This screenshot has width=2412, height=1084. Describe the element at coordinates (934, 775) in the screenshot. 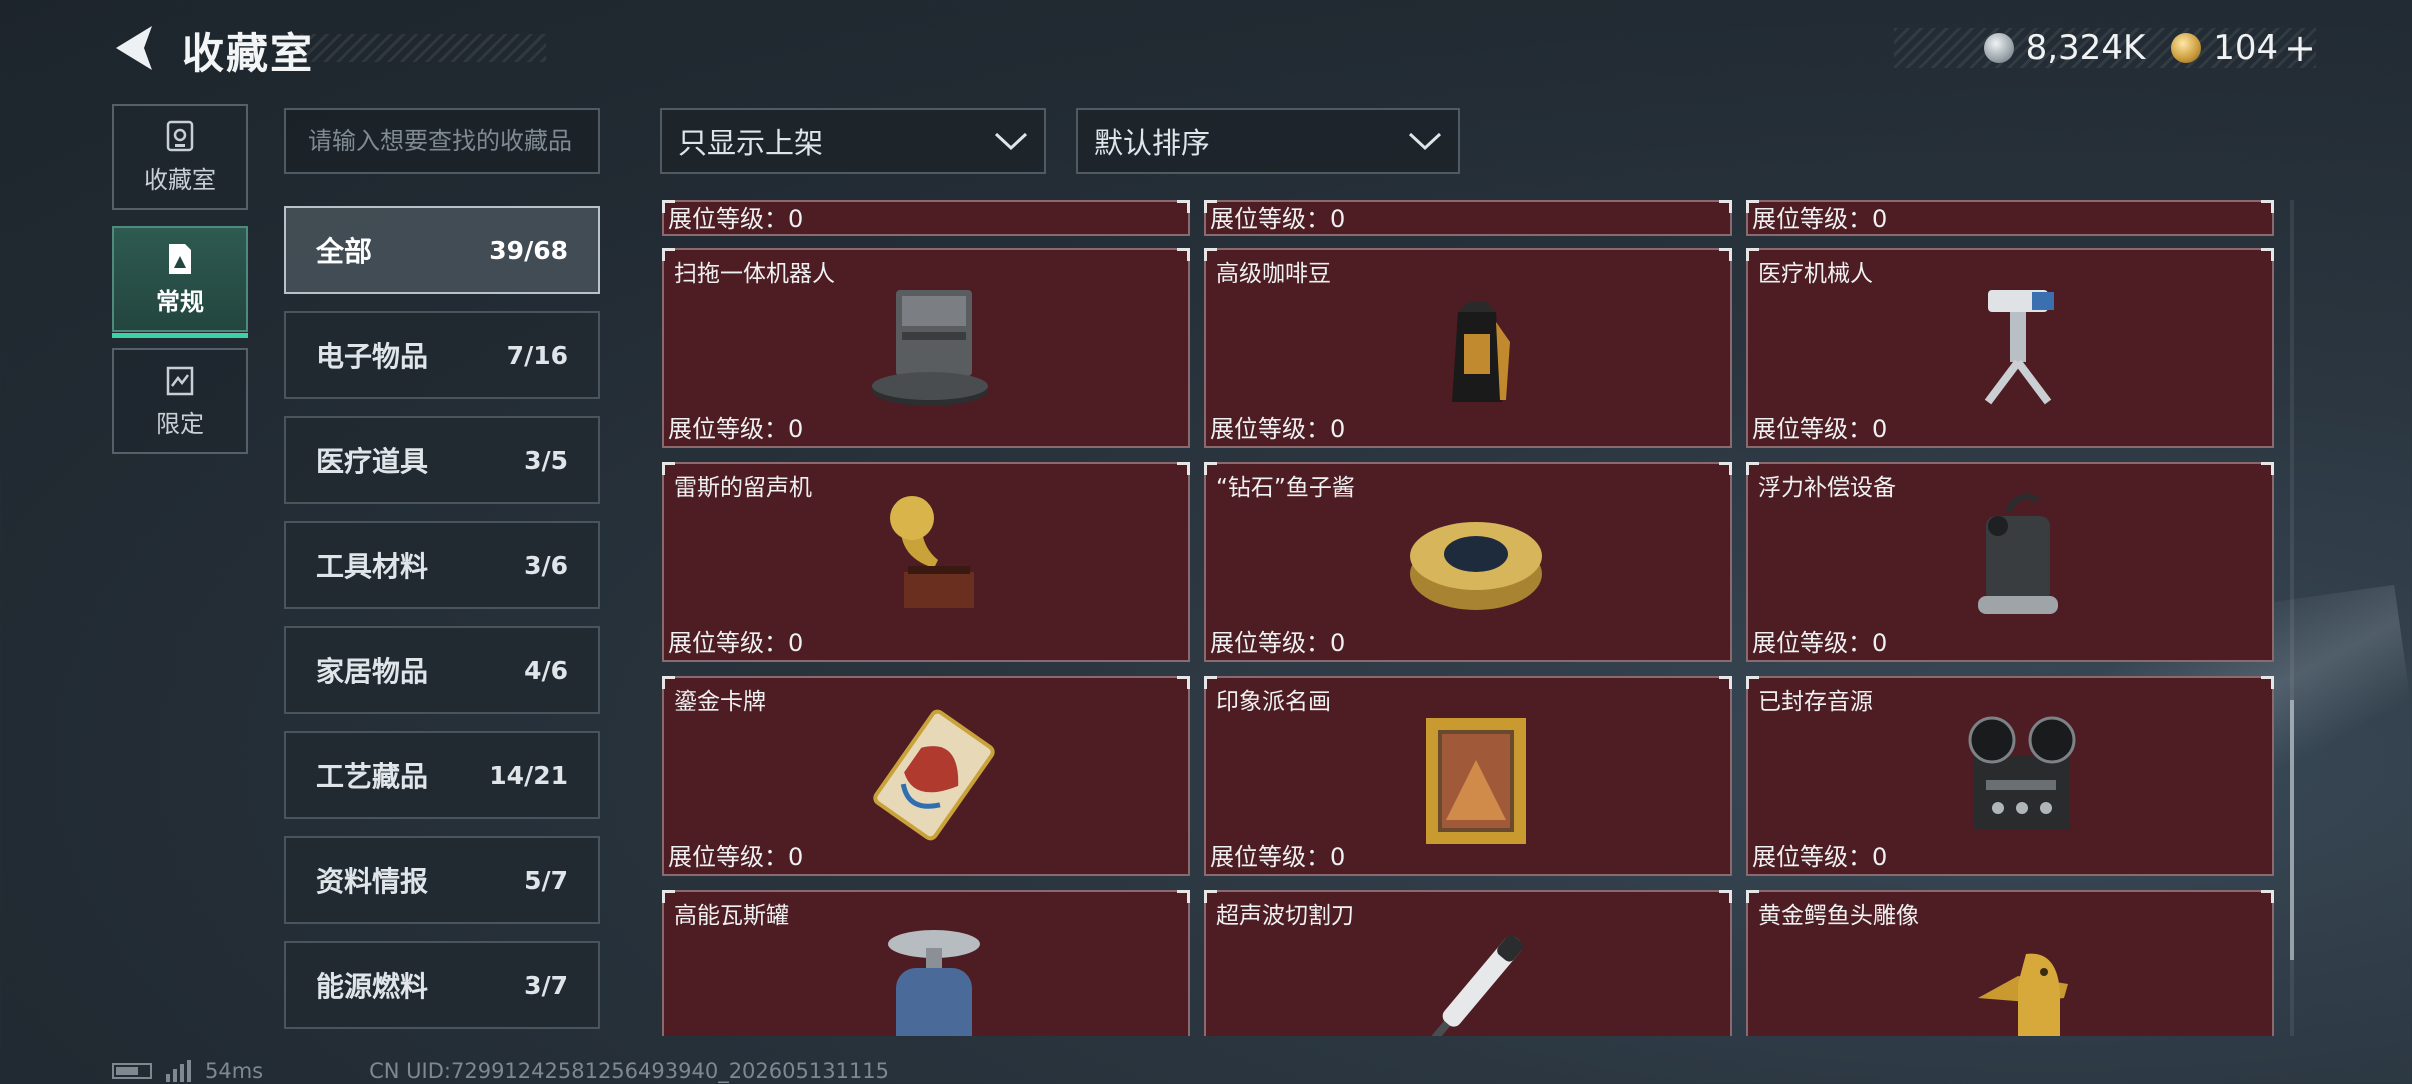

I see `gilded-card-icon` at that location.